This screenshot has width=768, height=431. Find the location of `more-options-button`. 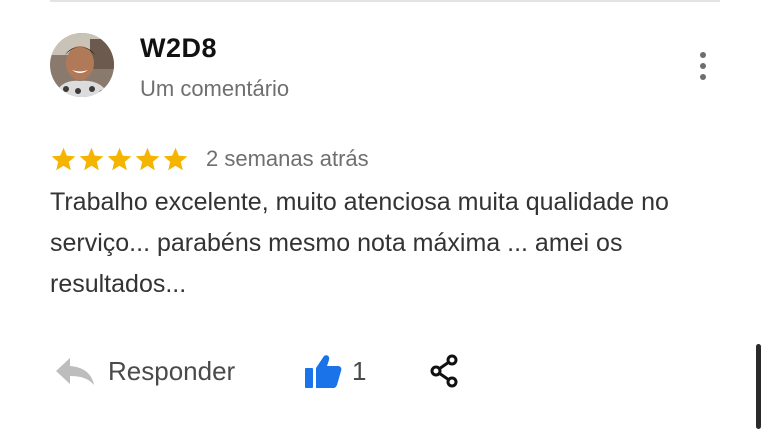

more-options-button is located at coordinates (703, 66).